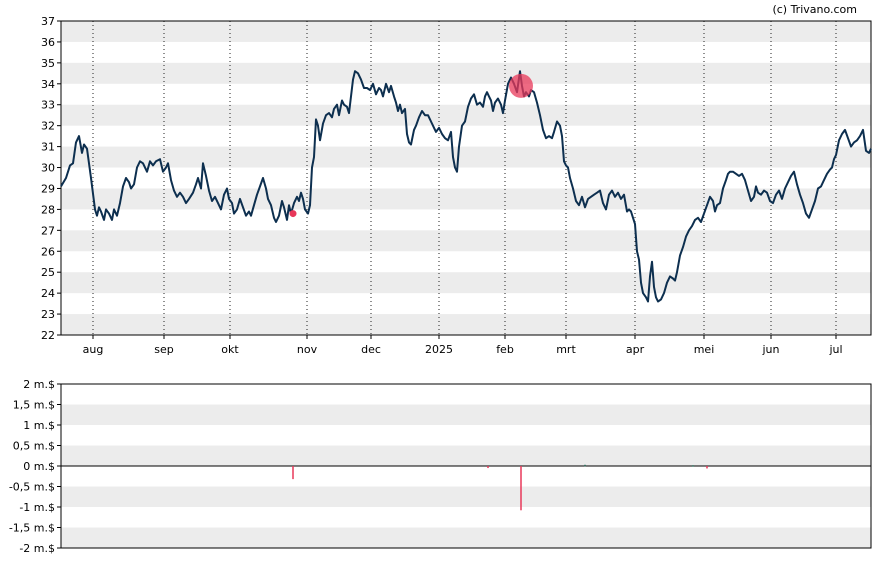 Image resolution: width=888 pixels, height=569 pixels. What do you see at coordinates (771, 349) in the screenshot?
I see `x-tick-label: jun` at bounding box center [771, 349].